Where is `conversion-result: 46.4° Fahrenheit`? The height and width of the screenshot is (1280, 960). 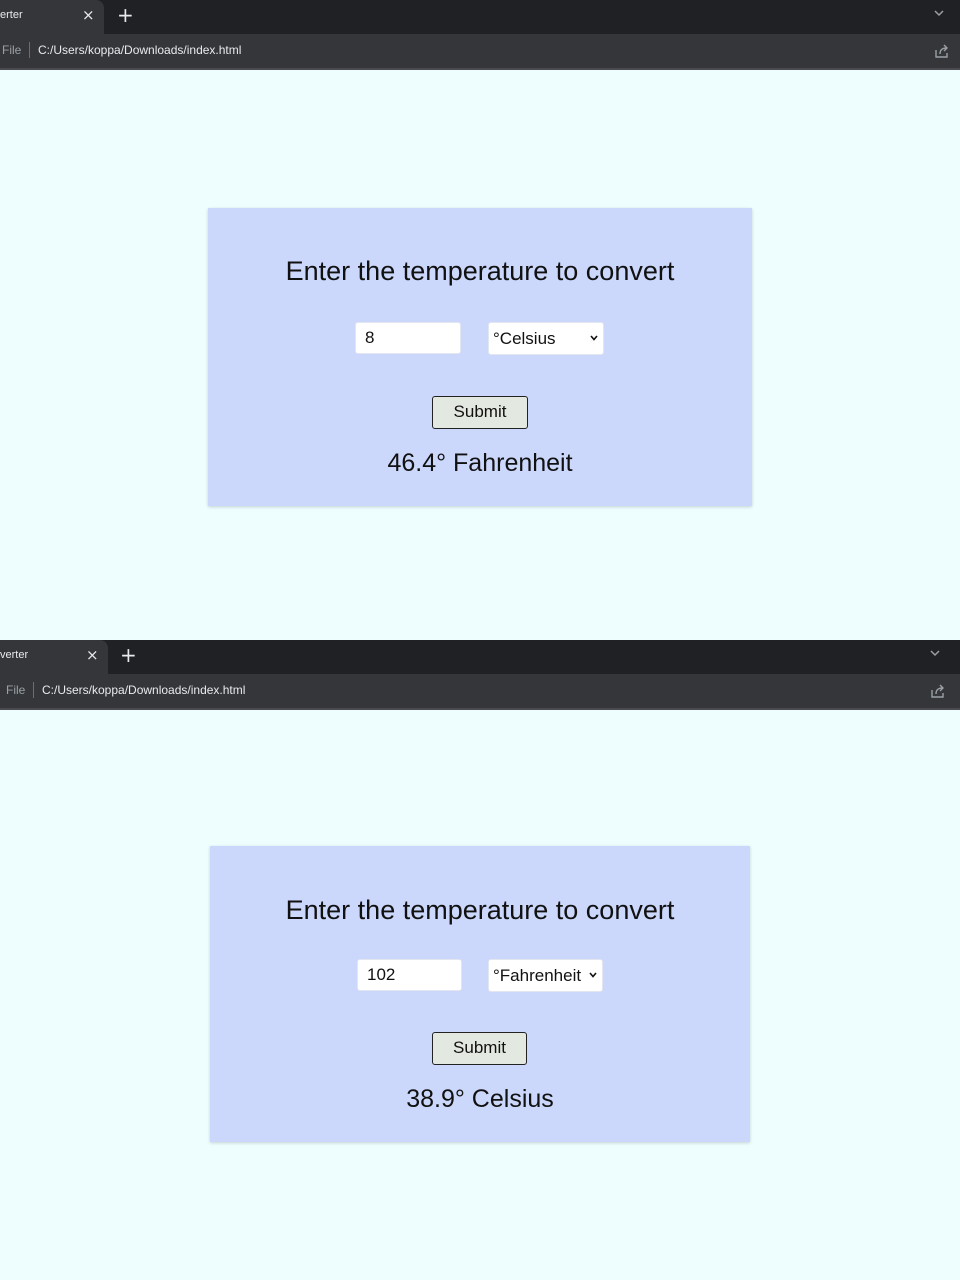
conversion-result: 46.4° Fahrenheit is located at coordinates (480, 463).